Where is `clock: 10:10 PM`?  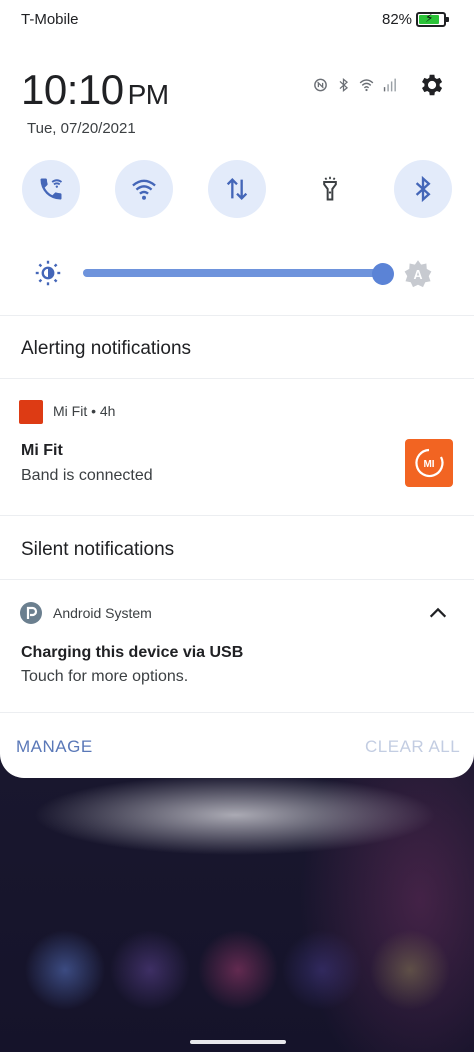 clock: 10:10 PM is located at coordinates (95, 90).